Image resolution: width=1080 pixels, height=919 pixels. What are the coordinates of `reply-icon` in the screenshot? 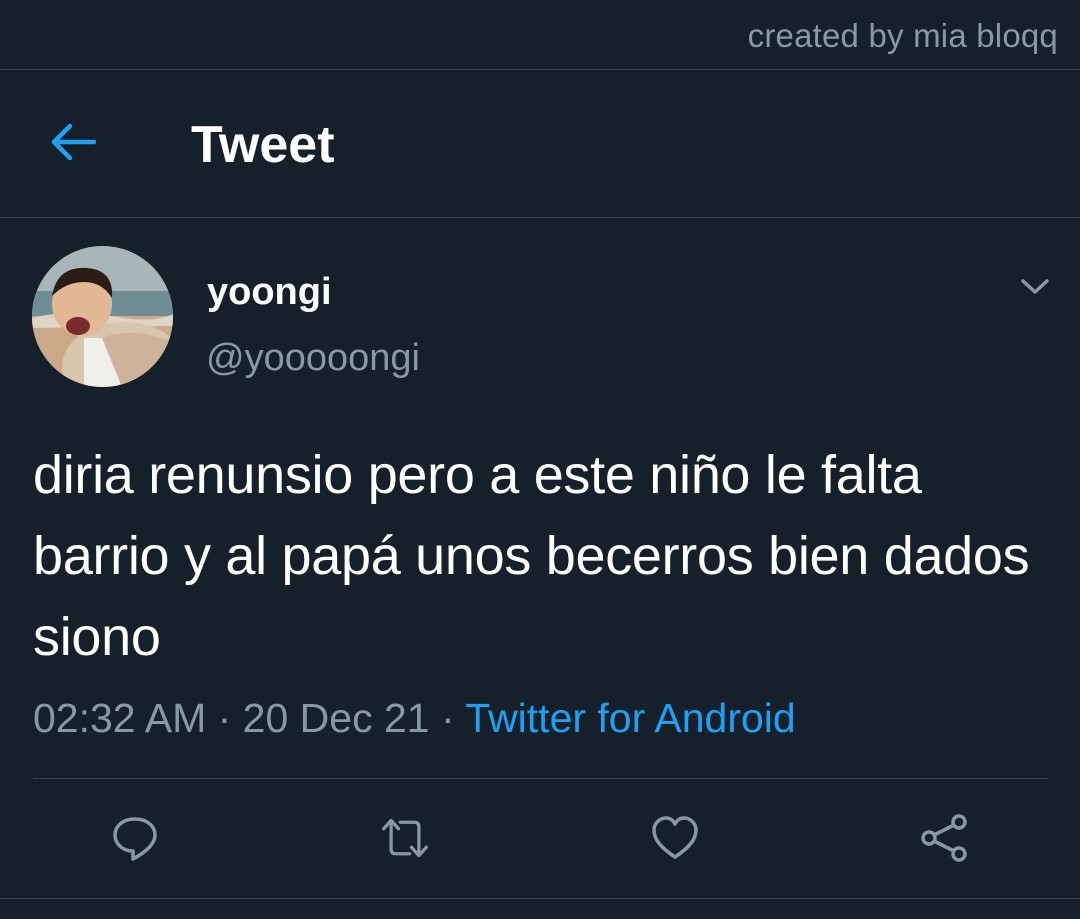 It's located at (135, 839).